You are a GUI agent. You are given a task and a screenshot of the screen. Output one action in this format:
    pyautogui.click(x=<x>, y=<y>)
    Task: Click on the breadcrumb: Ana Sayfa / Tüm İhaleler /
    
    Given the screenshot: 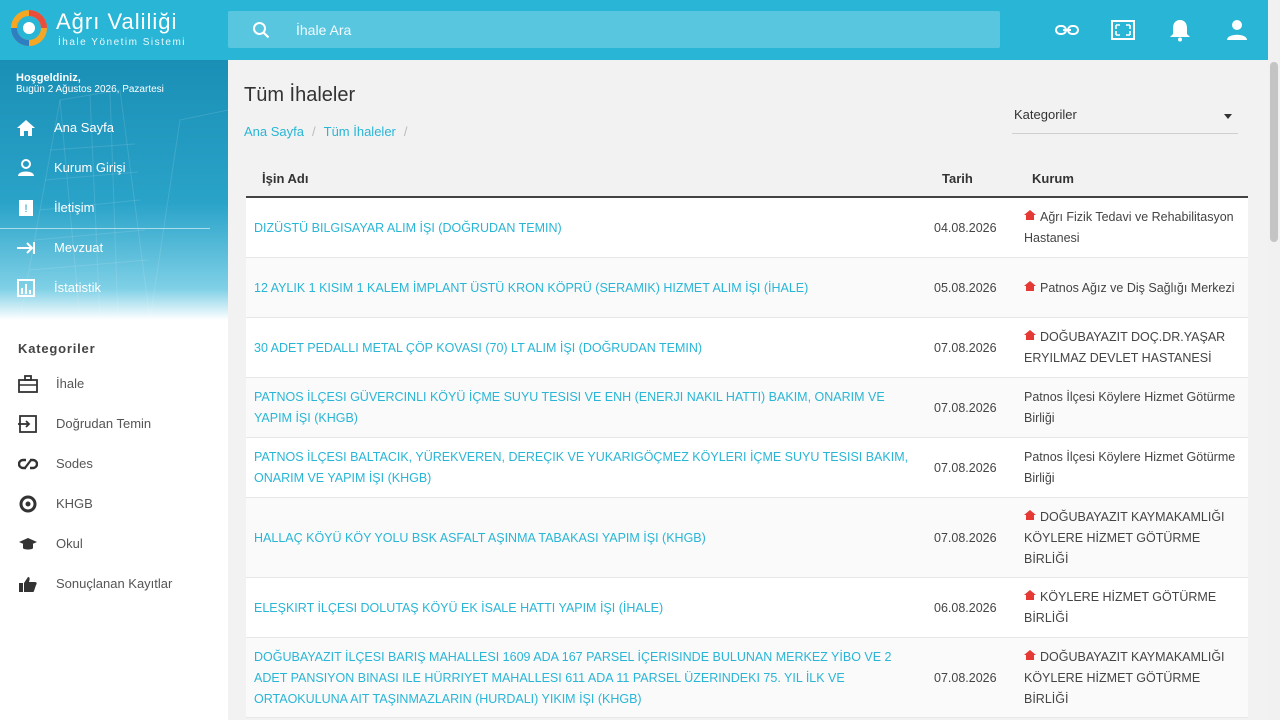 What is the action you would take?
    pyautogui.click(x=330, y=131)
    